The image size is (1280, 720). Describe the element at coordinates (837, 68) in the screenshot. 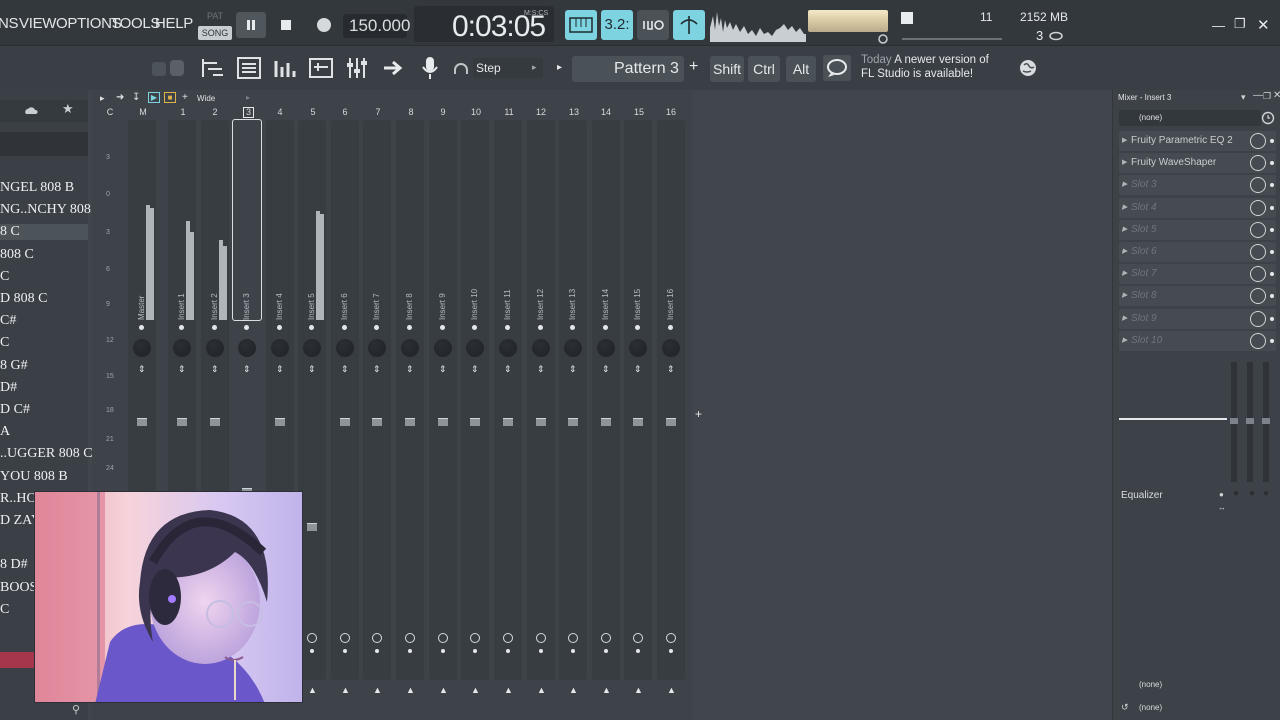

I see `hint-bubble-icon` at that location.